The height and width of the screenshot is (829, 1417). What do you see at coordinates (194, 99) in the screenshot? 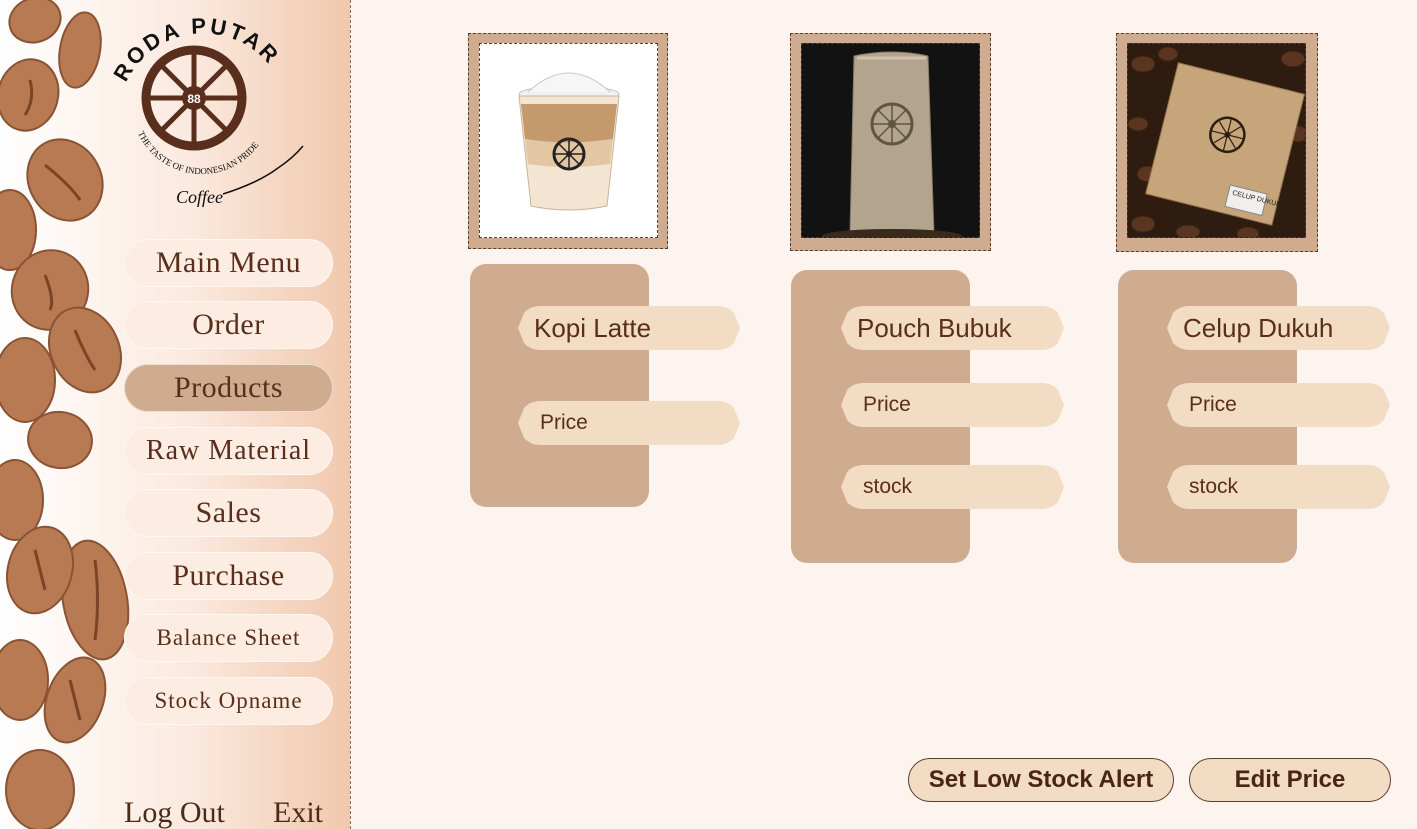
I see `logo-number: 88` at bounding box center [194, 99].